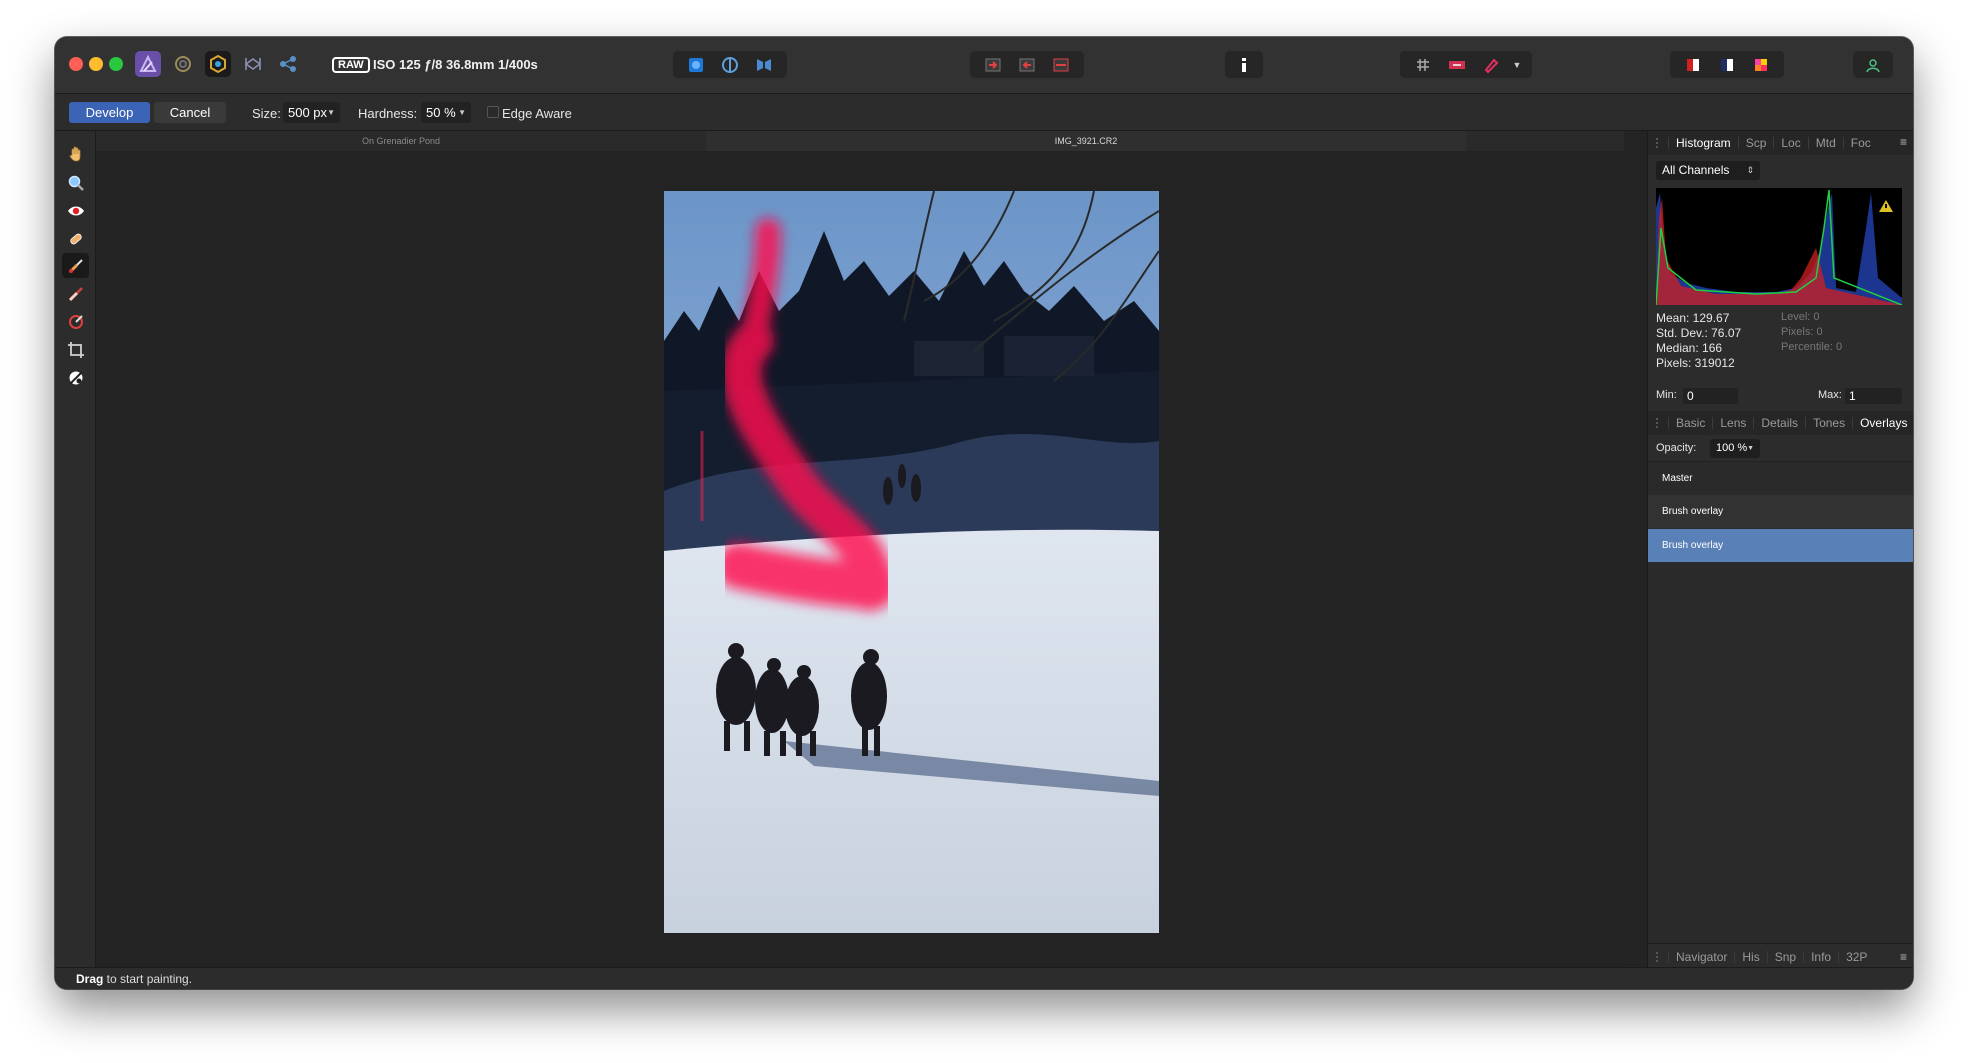 The image size is (1968, 1063). Describe the element at coordinates (1755, 143) in the screenshot. I see `tab-scope: Scp` at that location.